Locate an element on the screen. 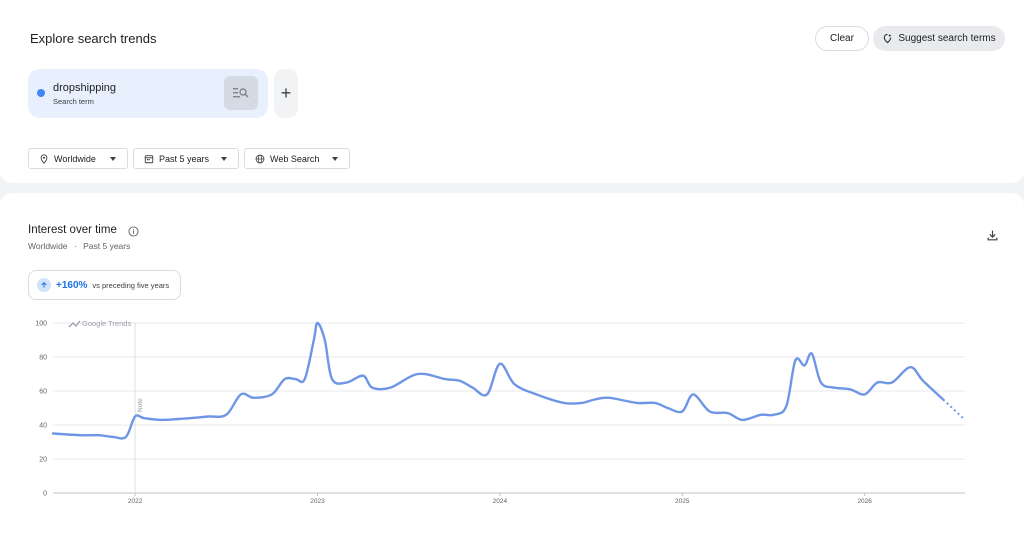 The width and height of the screenshot is (1024, 533). x-tick-label: 2026 is located at coordinates (864, 501).